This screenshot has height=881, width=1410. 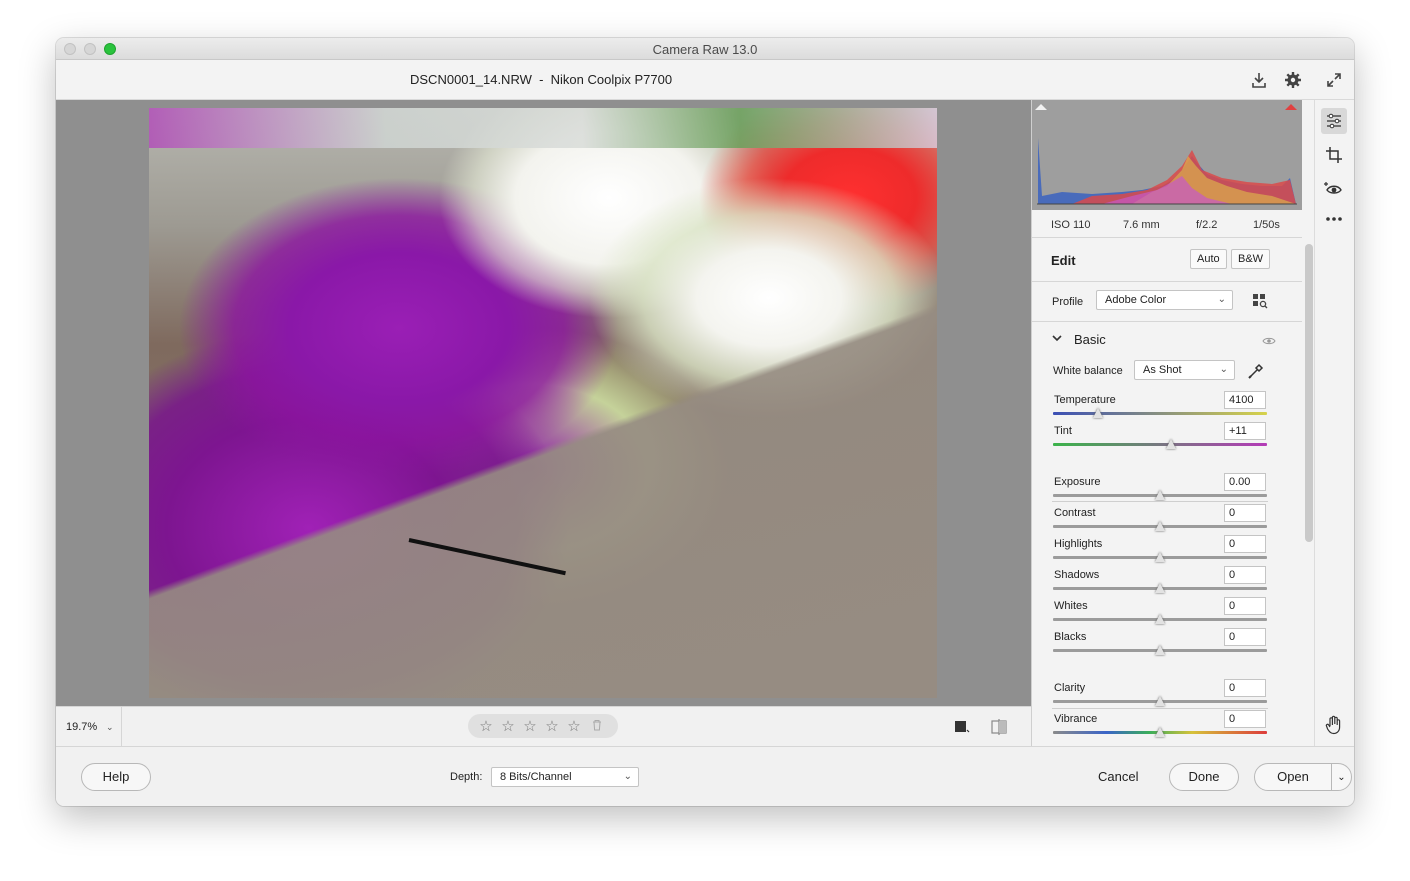 What do you see at coordinates (1085, 400) in the screenshot?
I see `slider-label: Temperature` at bounding box center [1085, 400].